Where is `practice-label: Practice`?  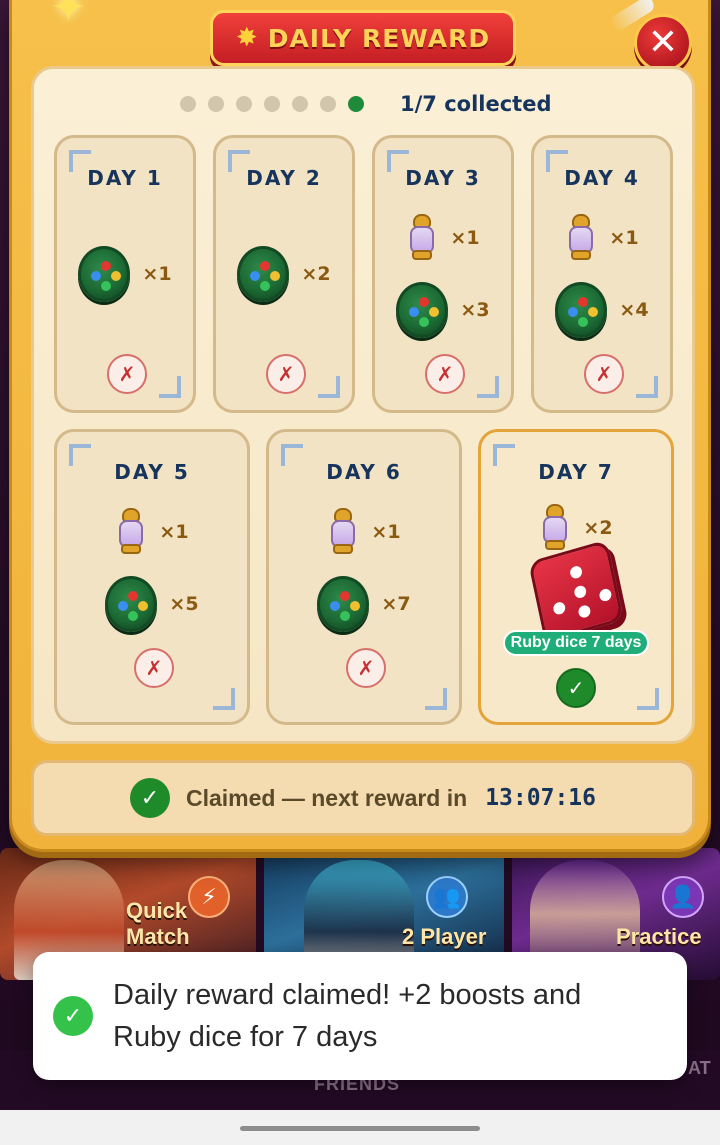
practice-label: Practice is located at coordinates (659, 936).